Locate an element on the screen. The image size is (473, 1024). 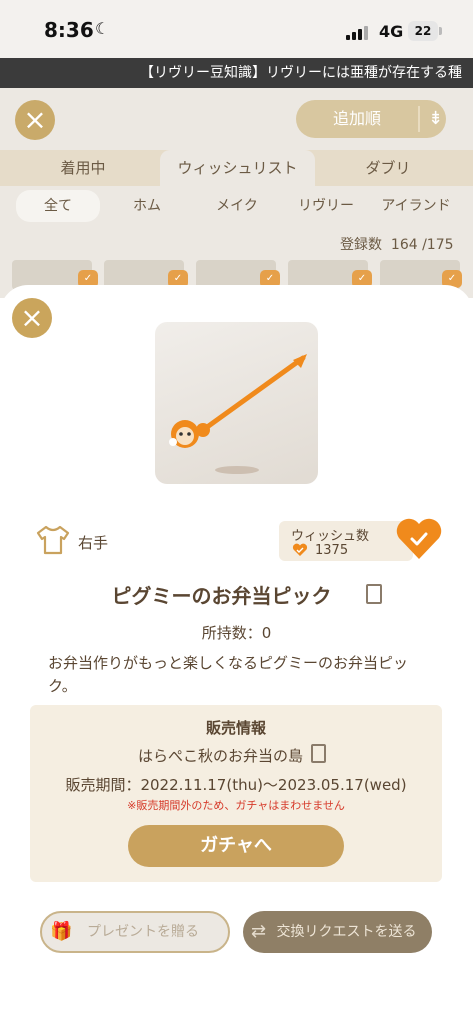
sort-order-icon: ⇟ is located at coordinates (436, 118).